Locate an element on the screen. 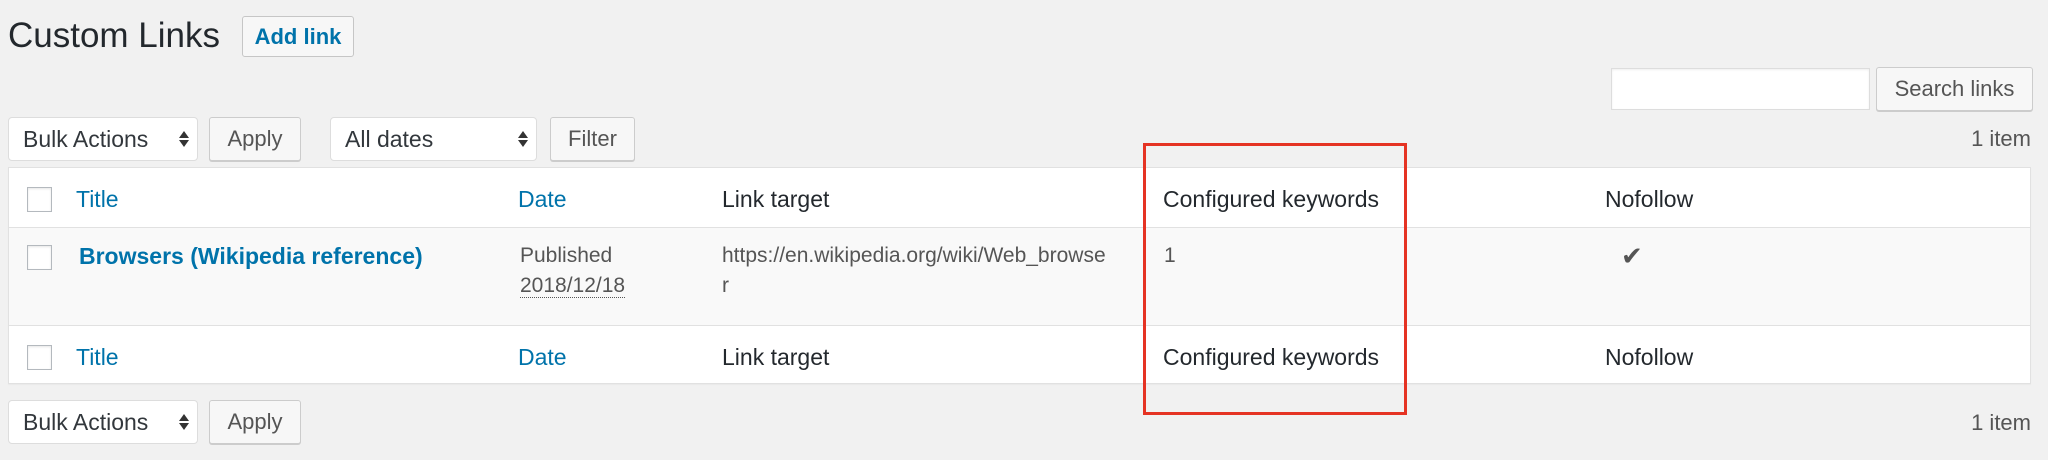 This screenshot has width=2048, height=460. apply-button: Apply is located at coordinates (255, 139).